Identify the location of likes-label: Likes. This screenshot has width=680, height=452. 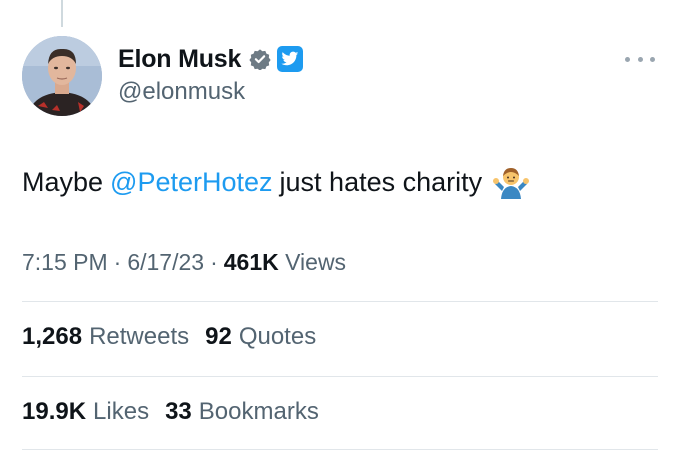
(121, 411).